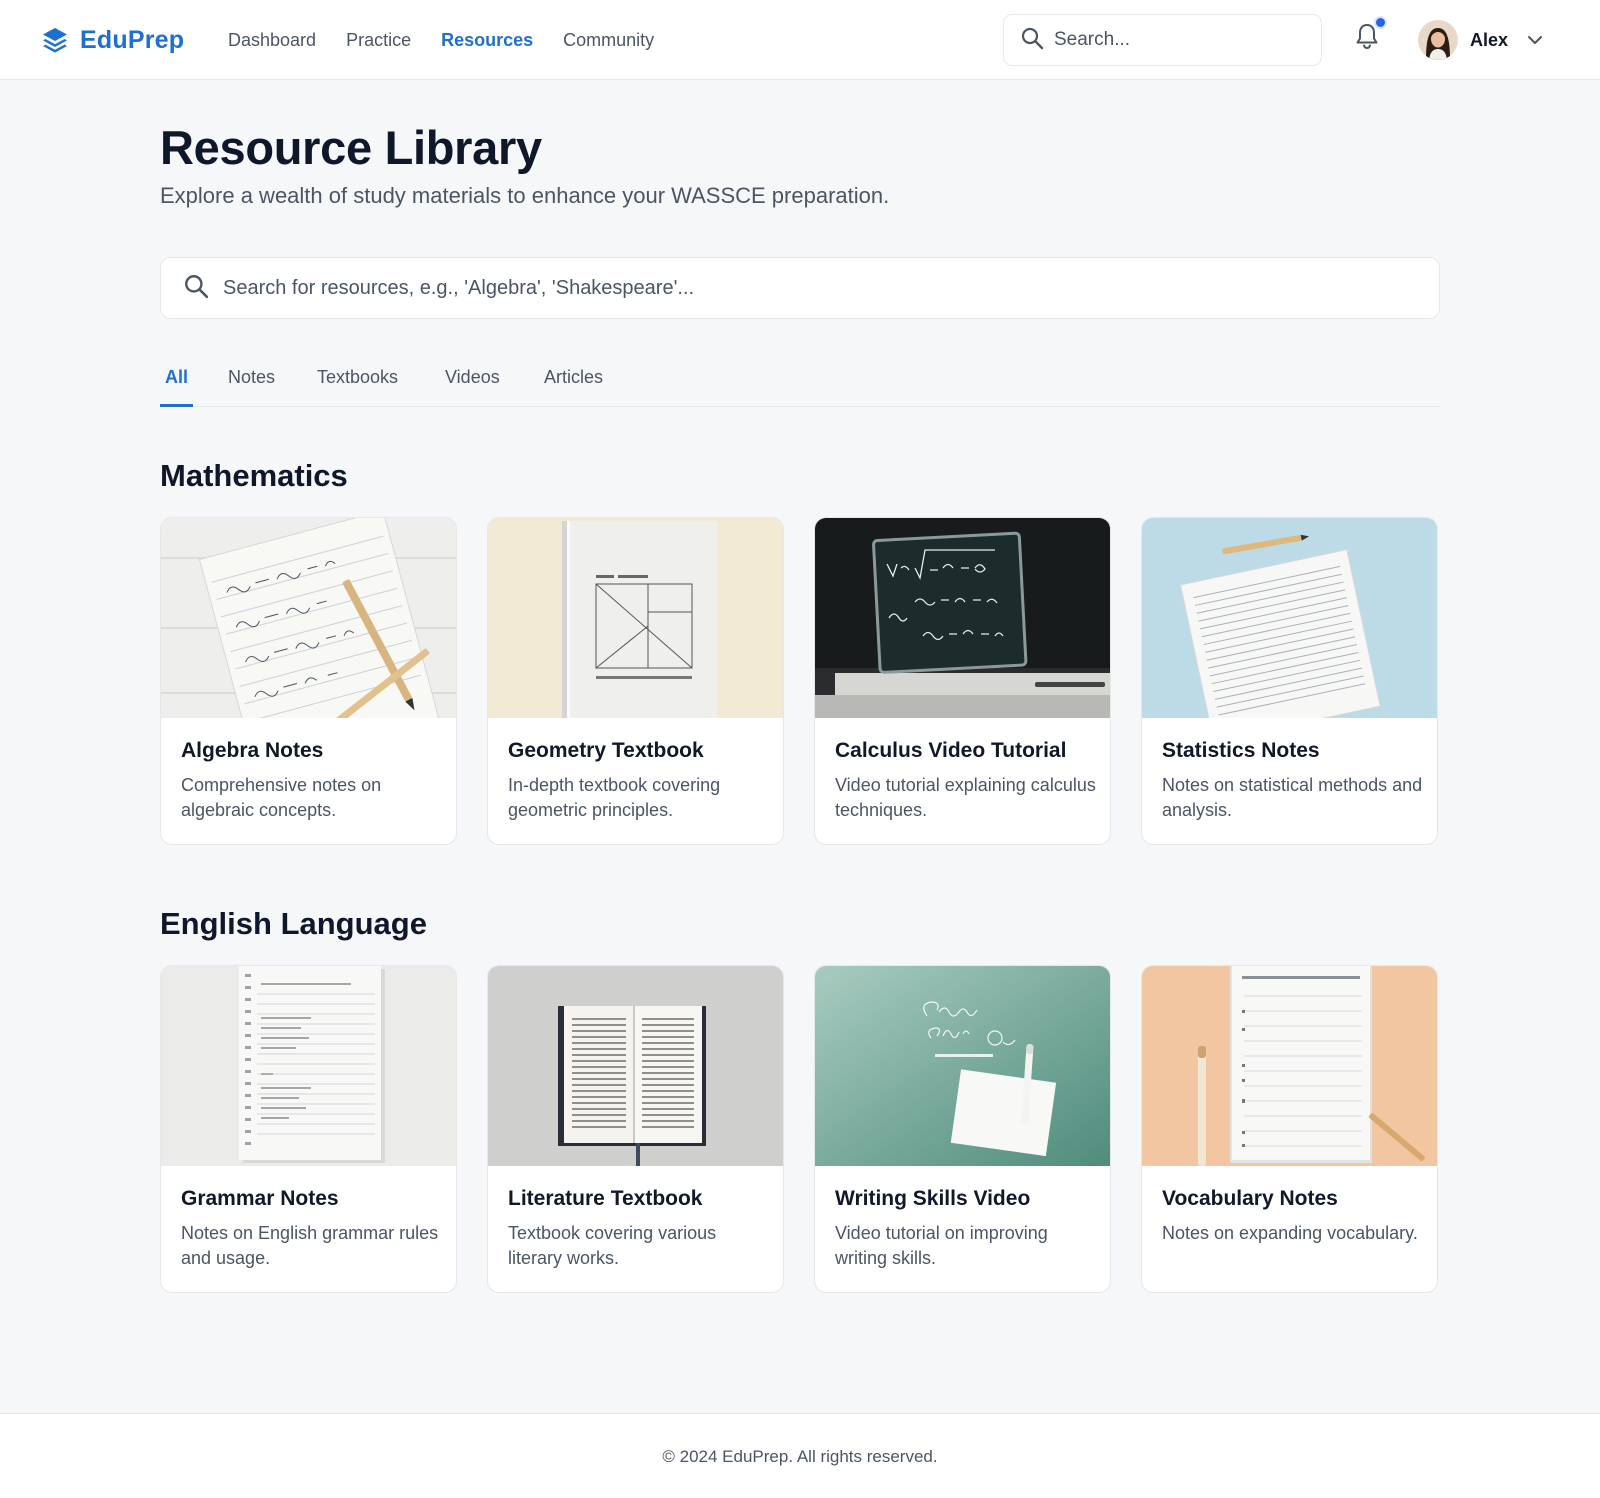 The height and width of the screenshot is (1498, 1600). I want to click on tab-articles: Articles, so click(573, 384).